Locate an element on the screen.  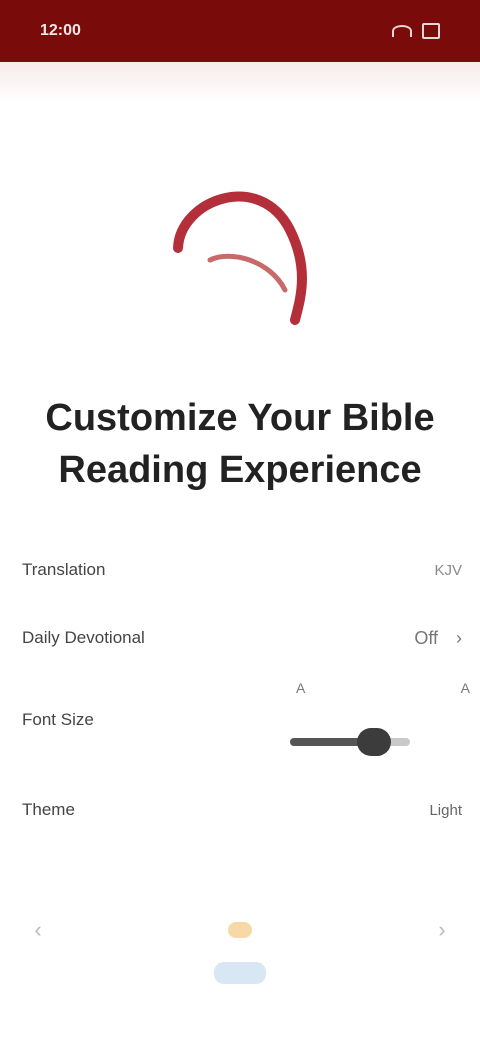
theme-value: Light is located at coordinates (445, 810).